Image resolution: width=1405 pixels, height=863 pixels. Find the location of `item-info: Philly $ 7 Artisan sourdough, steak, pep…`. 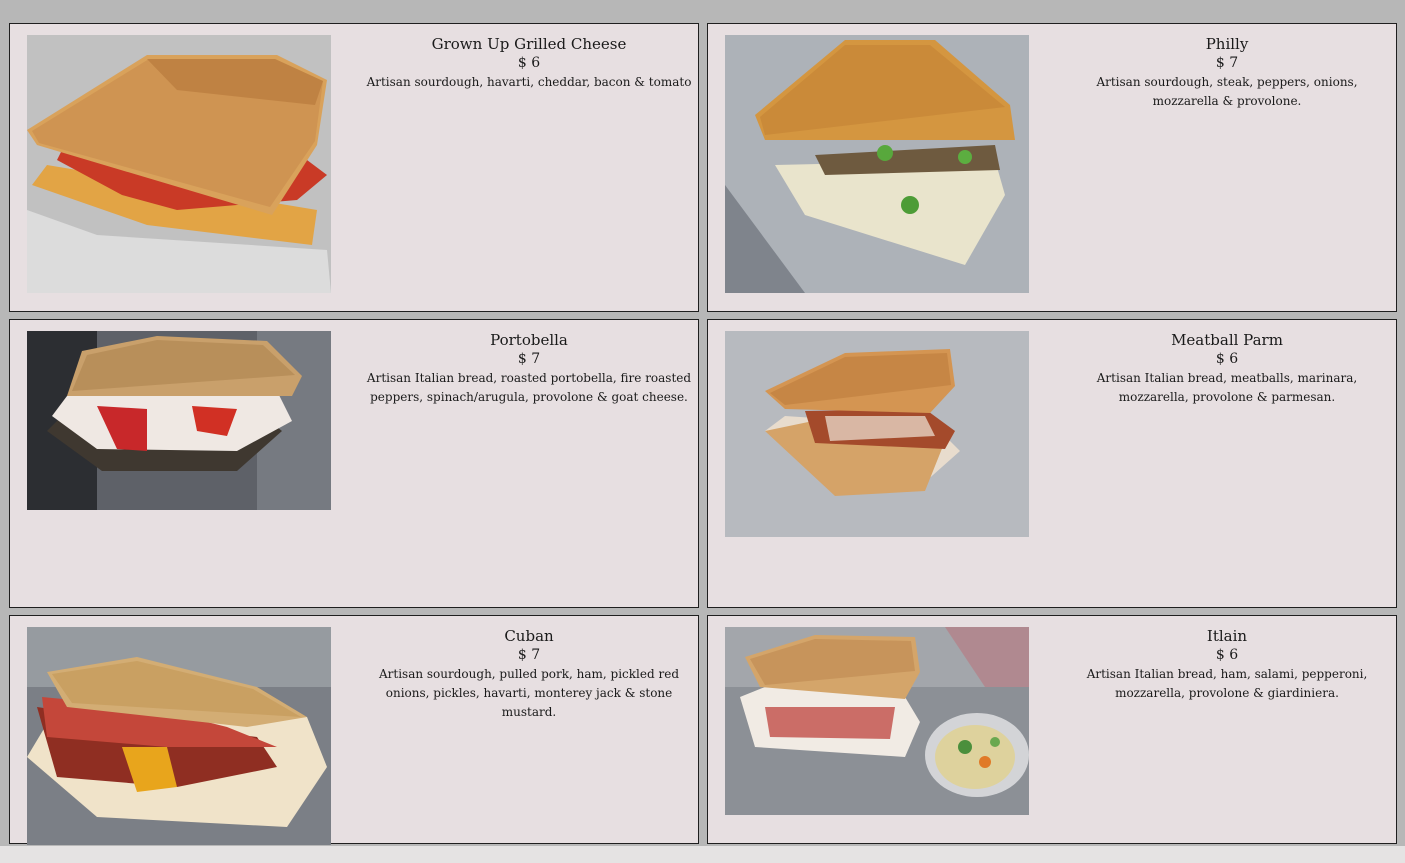

item-info: Philly $ 7 Artisan sourdough, steak, pep… is located at coordinates (1227, 73).